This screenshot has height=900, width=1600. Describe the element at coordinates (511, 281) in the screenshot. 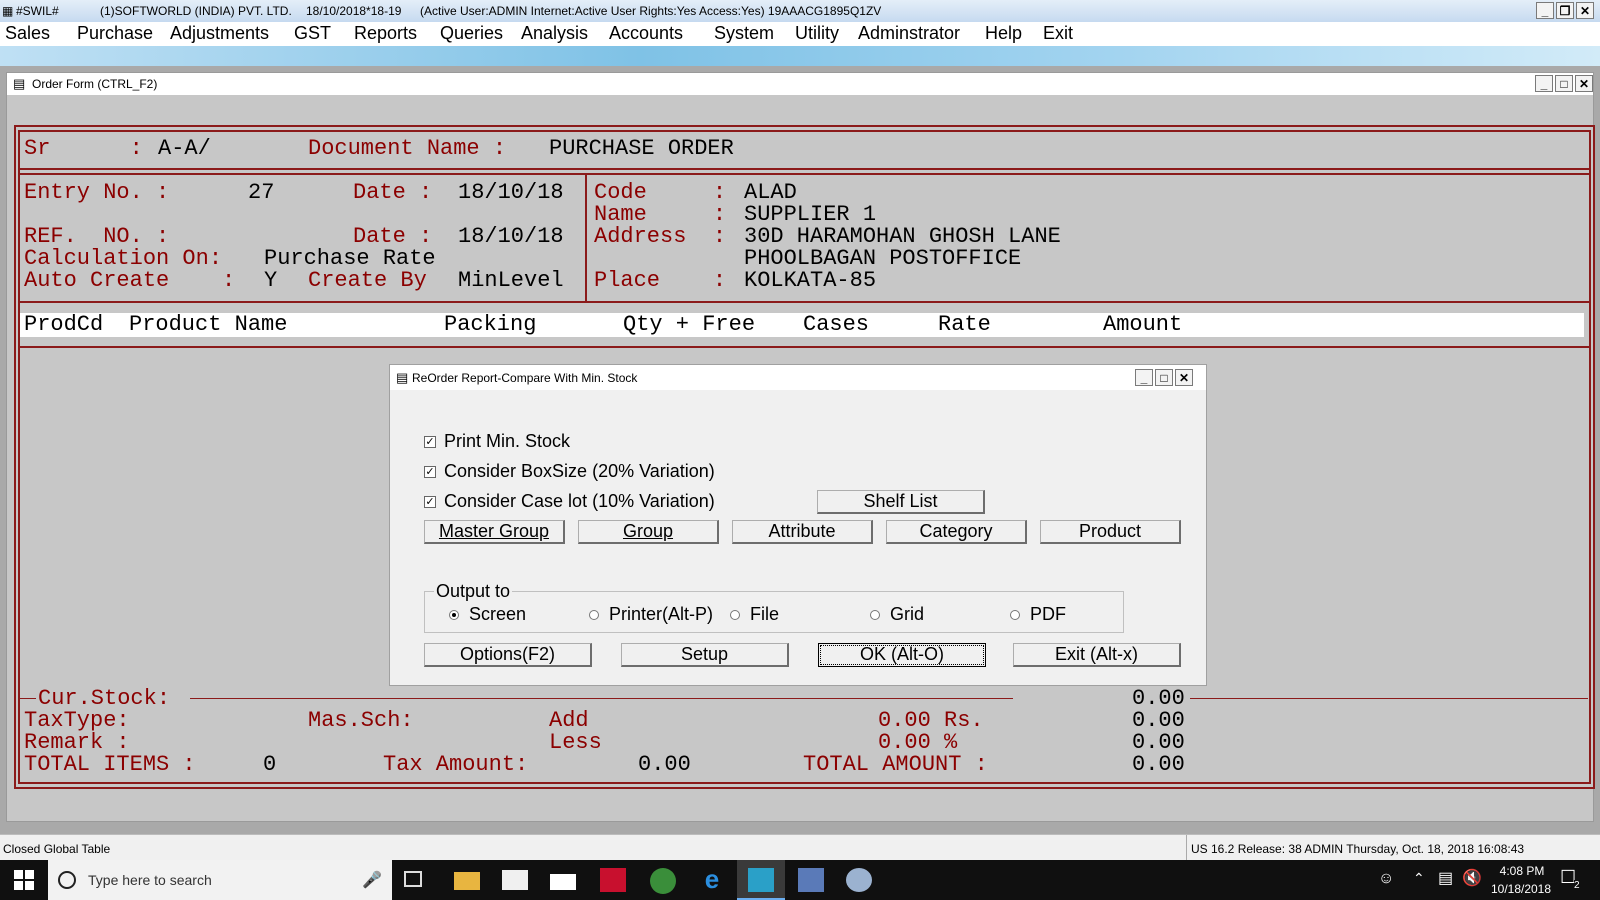

I see `create-by-value: MinLevel` at that location.